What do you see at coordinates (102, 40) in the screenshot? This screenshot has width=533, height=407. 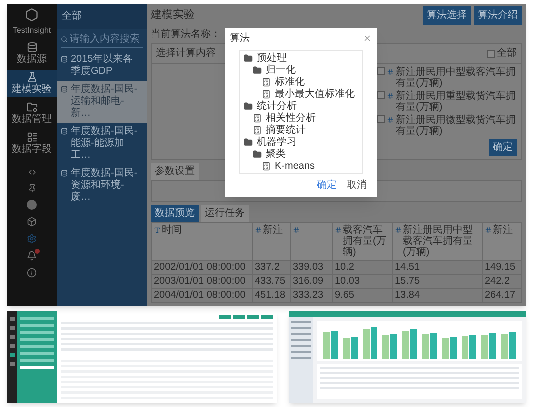 I see `search-field: 请输入内容搜索` at bounding box center [102, 40].